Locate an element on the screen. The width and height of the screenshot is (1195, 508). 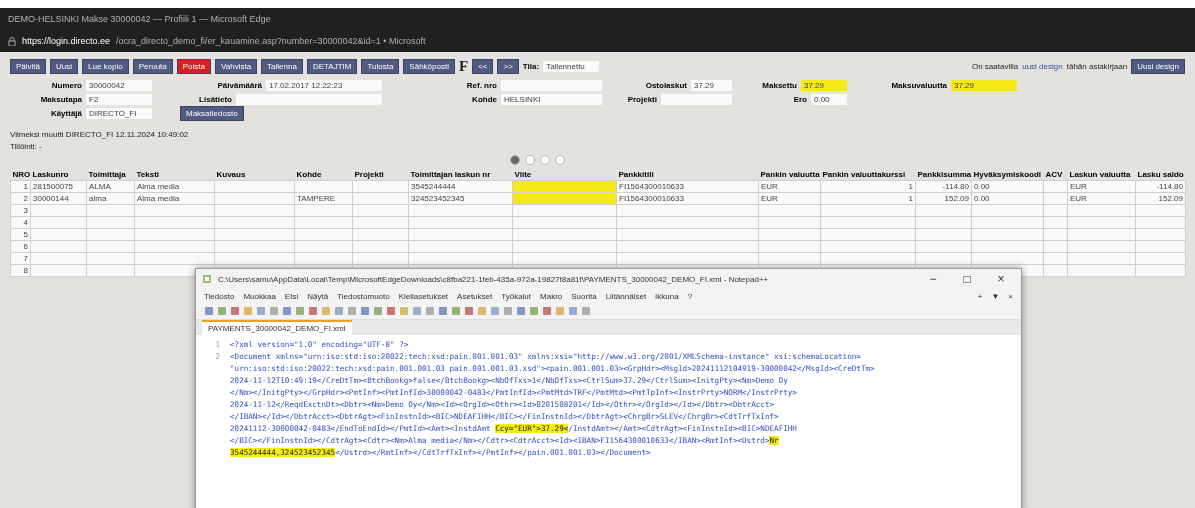
window-control: □ is located at coordinates (967, 279).